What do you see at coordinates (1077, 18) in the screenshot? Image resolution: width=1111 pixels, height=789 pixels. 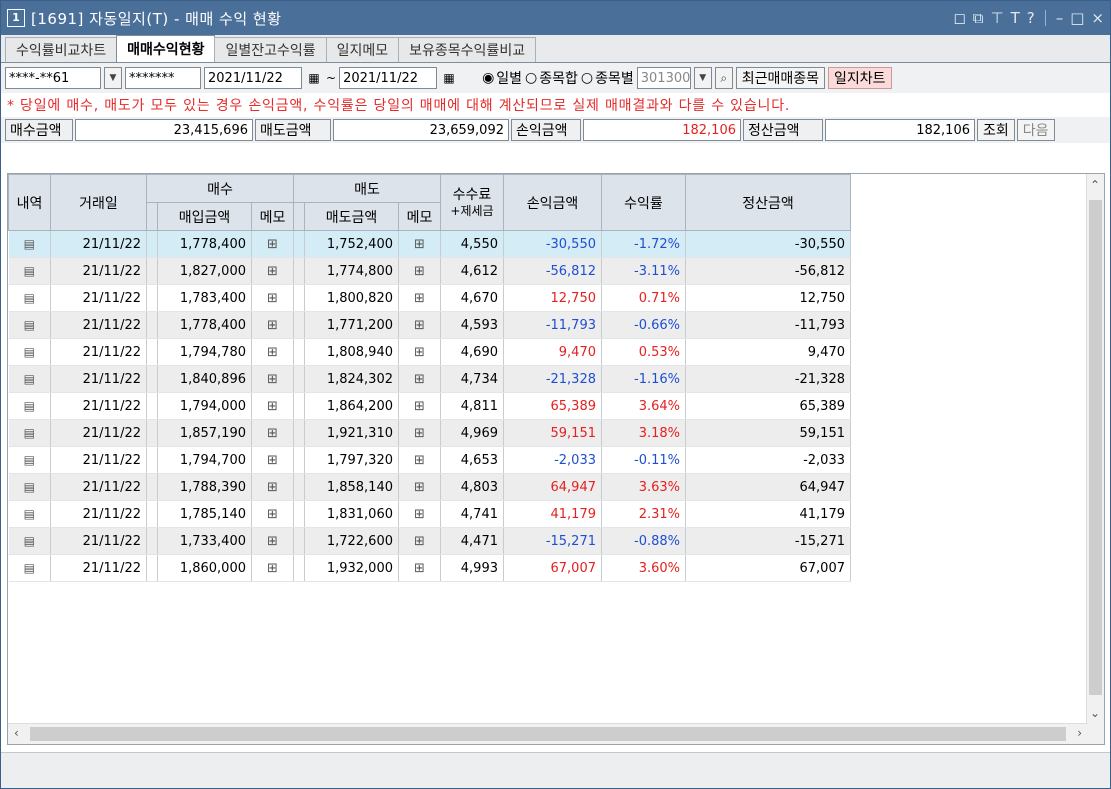 I see `maximize-icon: □` at bounding box center [1077, 18].